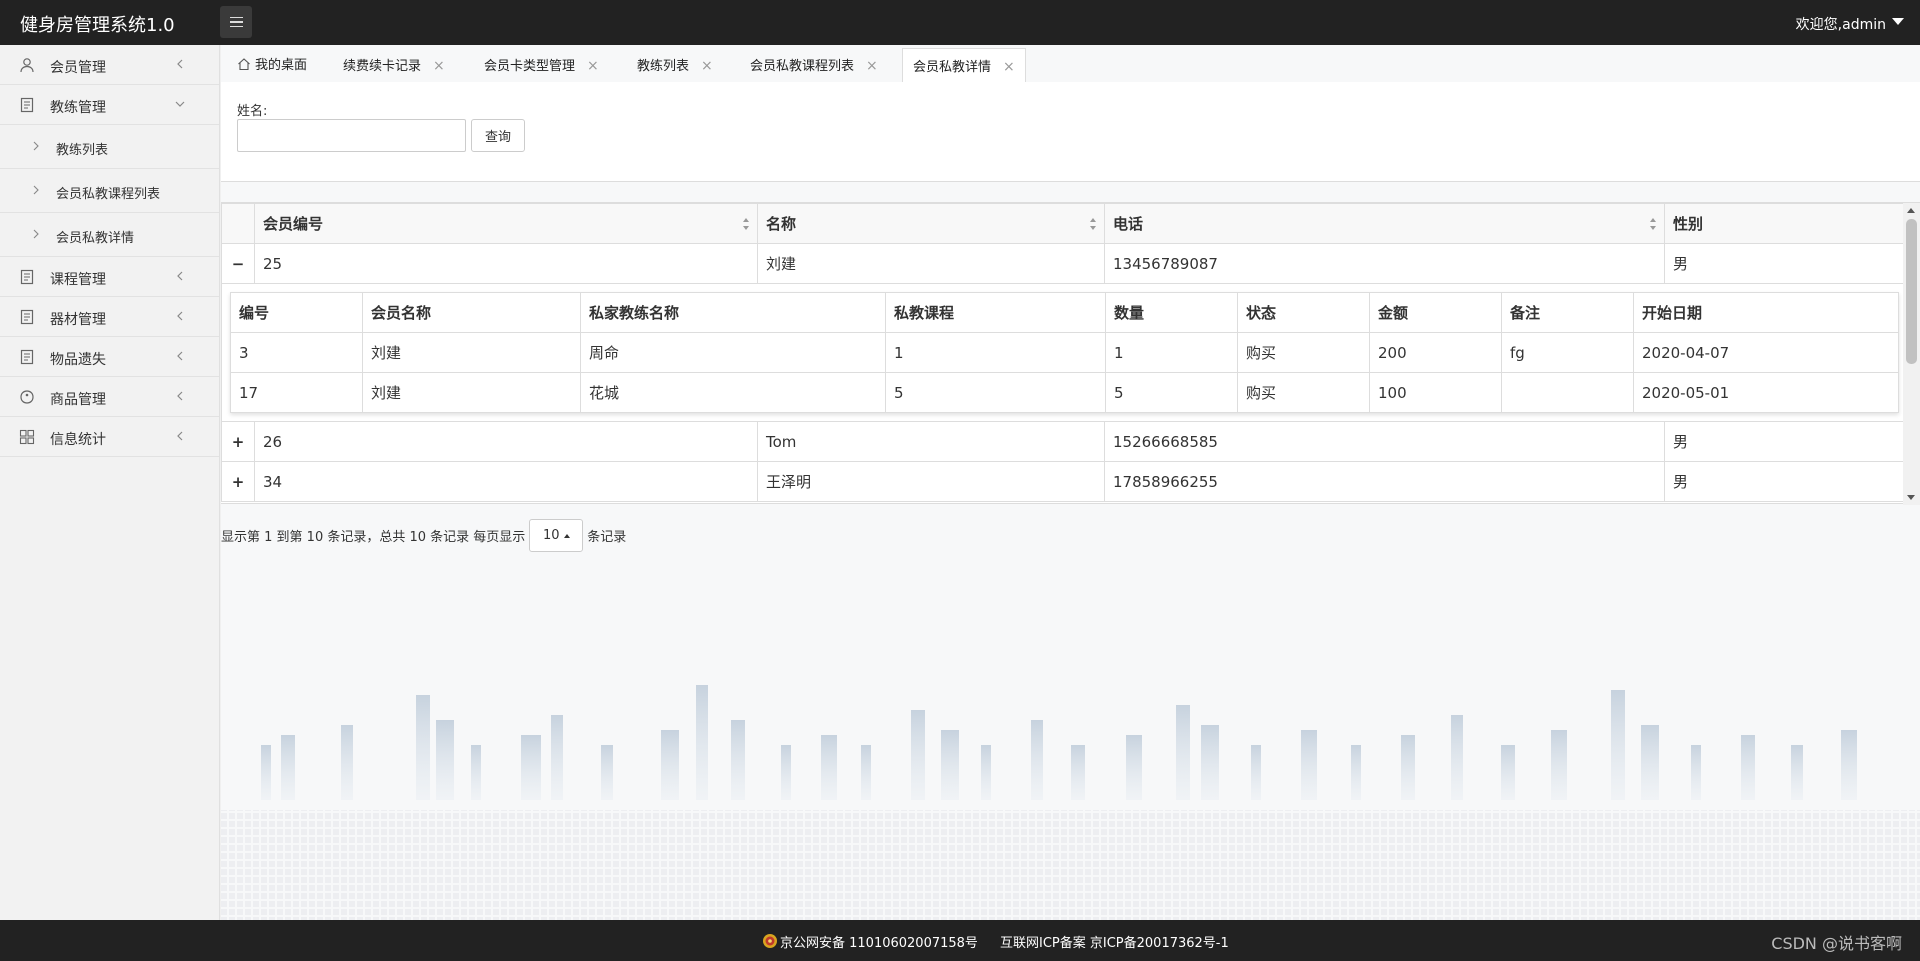 The height and width of the screenshot is (961, 1920). What do you see at coordinates (506, 263) in the screenshot?
I see `cell-member-id: 25` at bounding box center [506, 263].